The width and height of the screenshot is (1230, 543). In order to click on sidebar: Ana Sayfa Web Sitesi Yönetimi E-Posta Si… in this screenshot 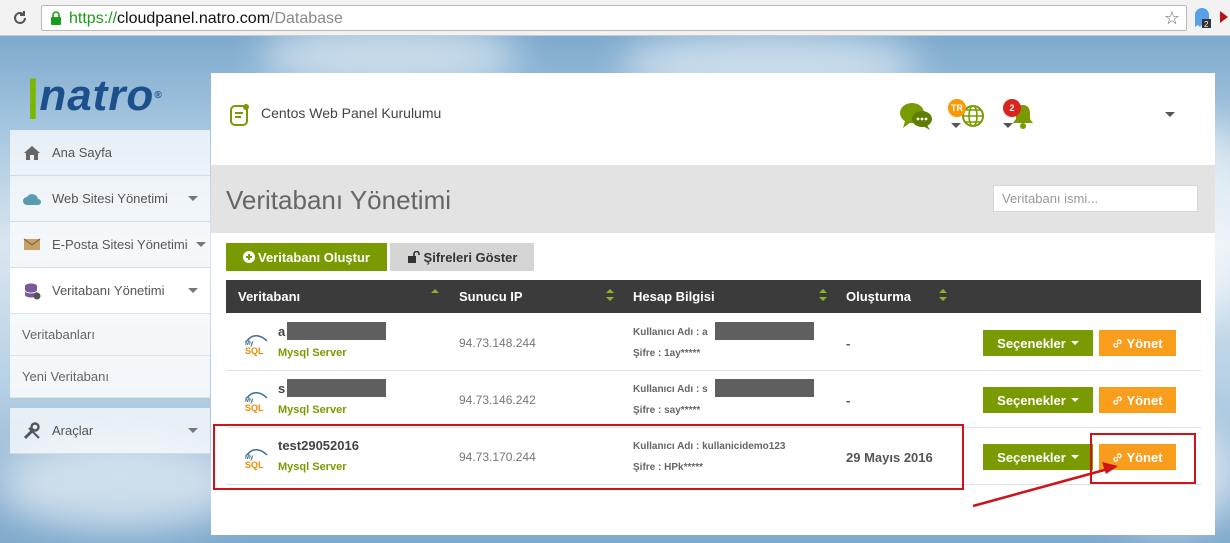, I will do `click(110, 292)`.